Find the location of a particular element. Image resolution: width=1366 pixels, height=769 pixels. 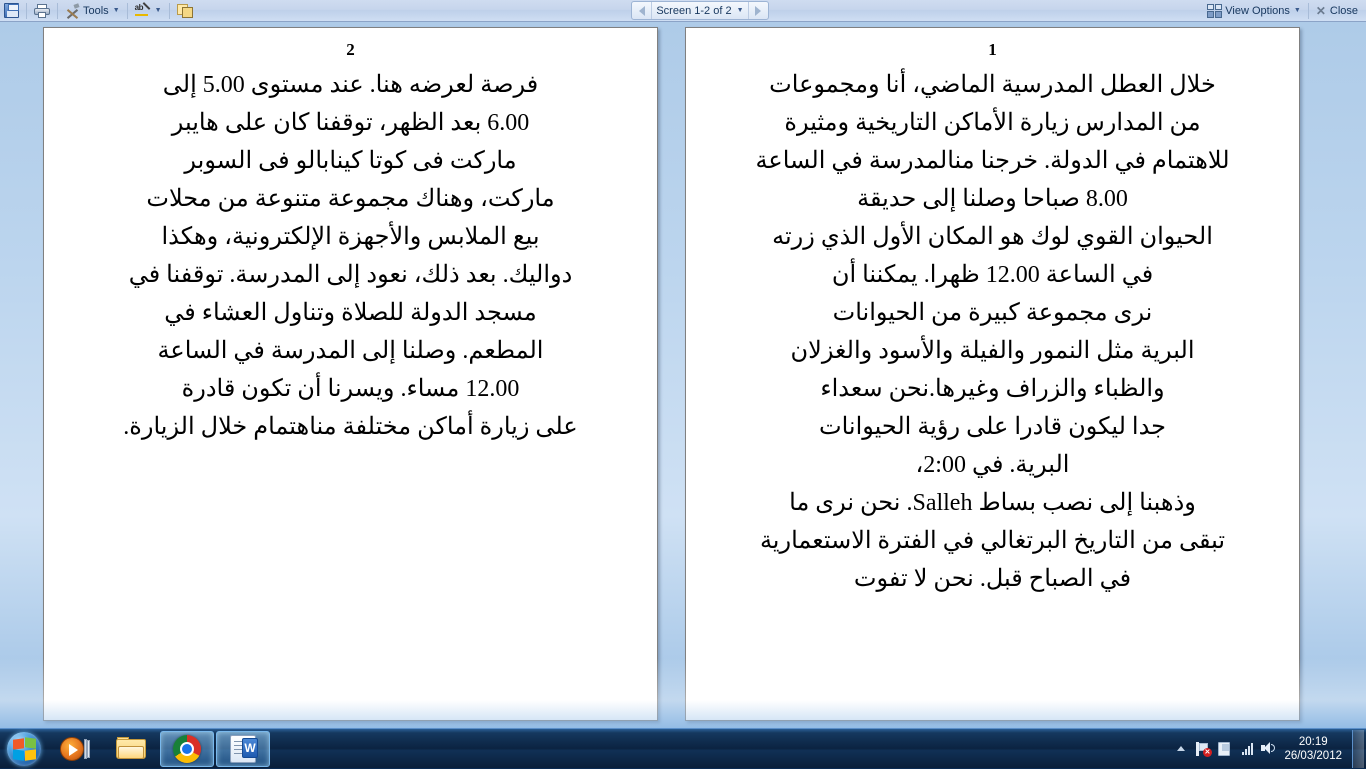

system-tray: ✕ 20:19 26/03/2012 is located at coordinates (1268, 749).